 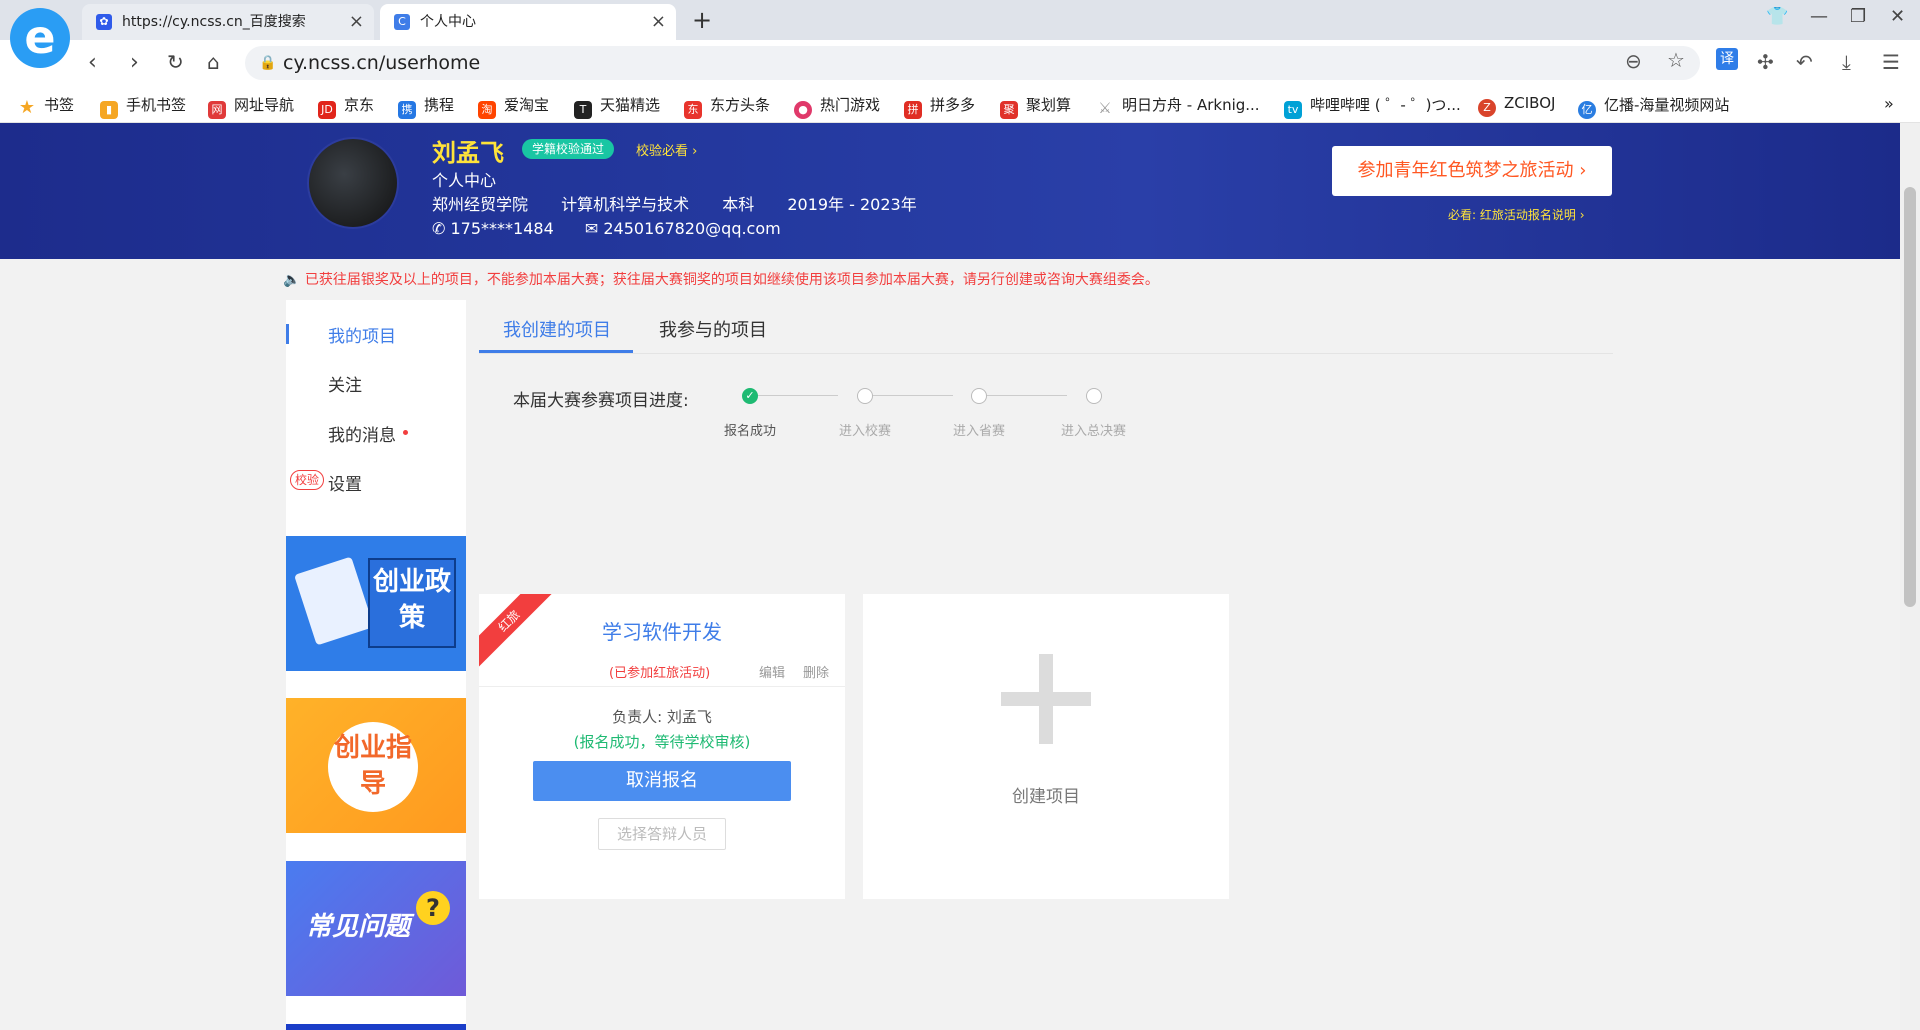 I want to click on site-favicon-icon: C, so click(x=402, y=22).